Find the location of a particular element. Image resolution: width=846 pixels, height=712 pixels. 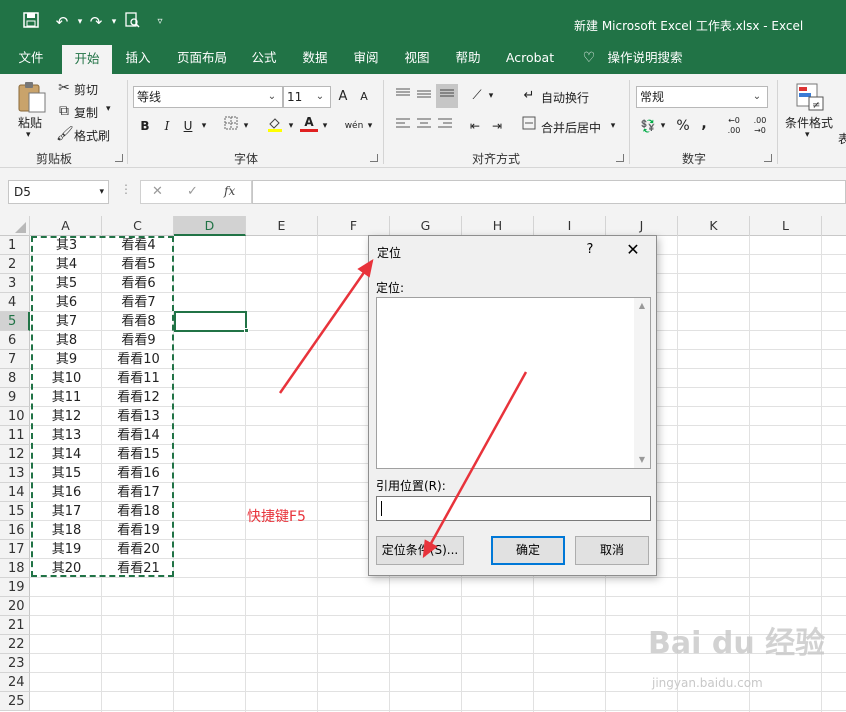

undo-icon: ↶ is located at coordinates (62, 22).